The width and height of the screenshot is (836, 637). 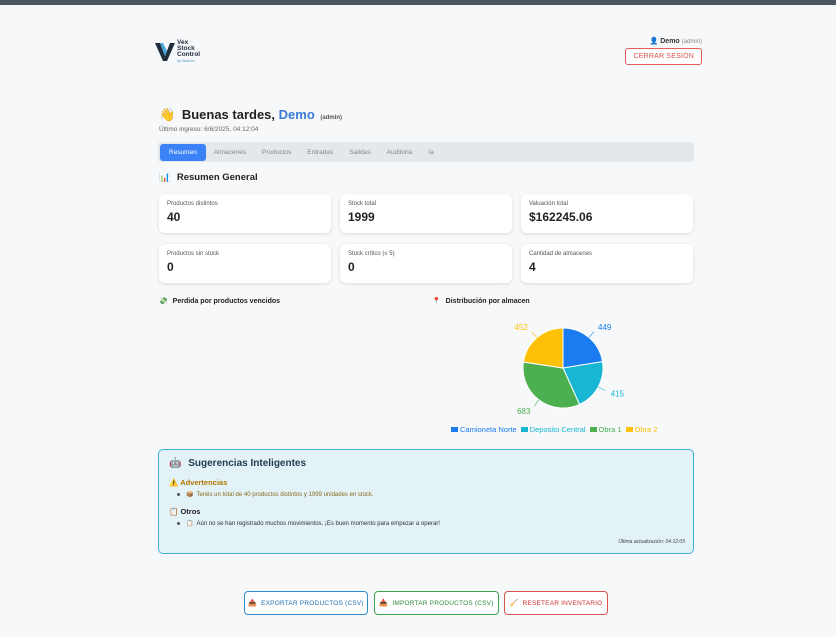 What do you see at coordinates (481, 301) in the screenshot?
I see `distribution-title: 📍 Distribución por almacen` at bounding box center [481, 301].